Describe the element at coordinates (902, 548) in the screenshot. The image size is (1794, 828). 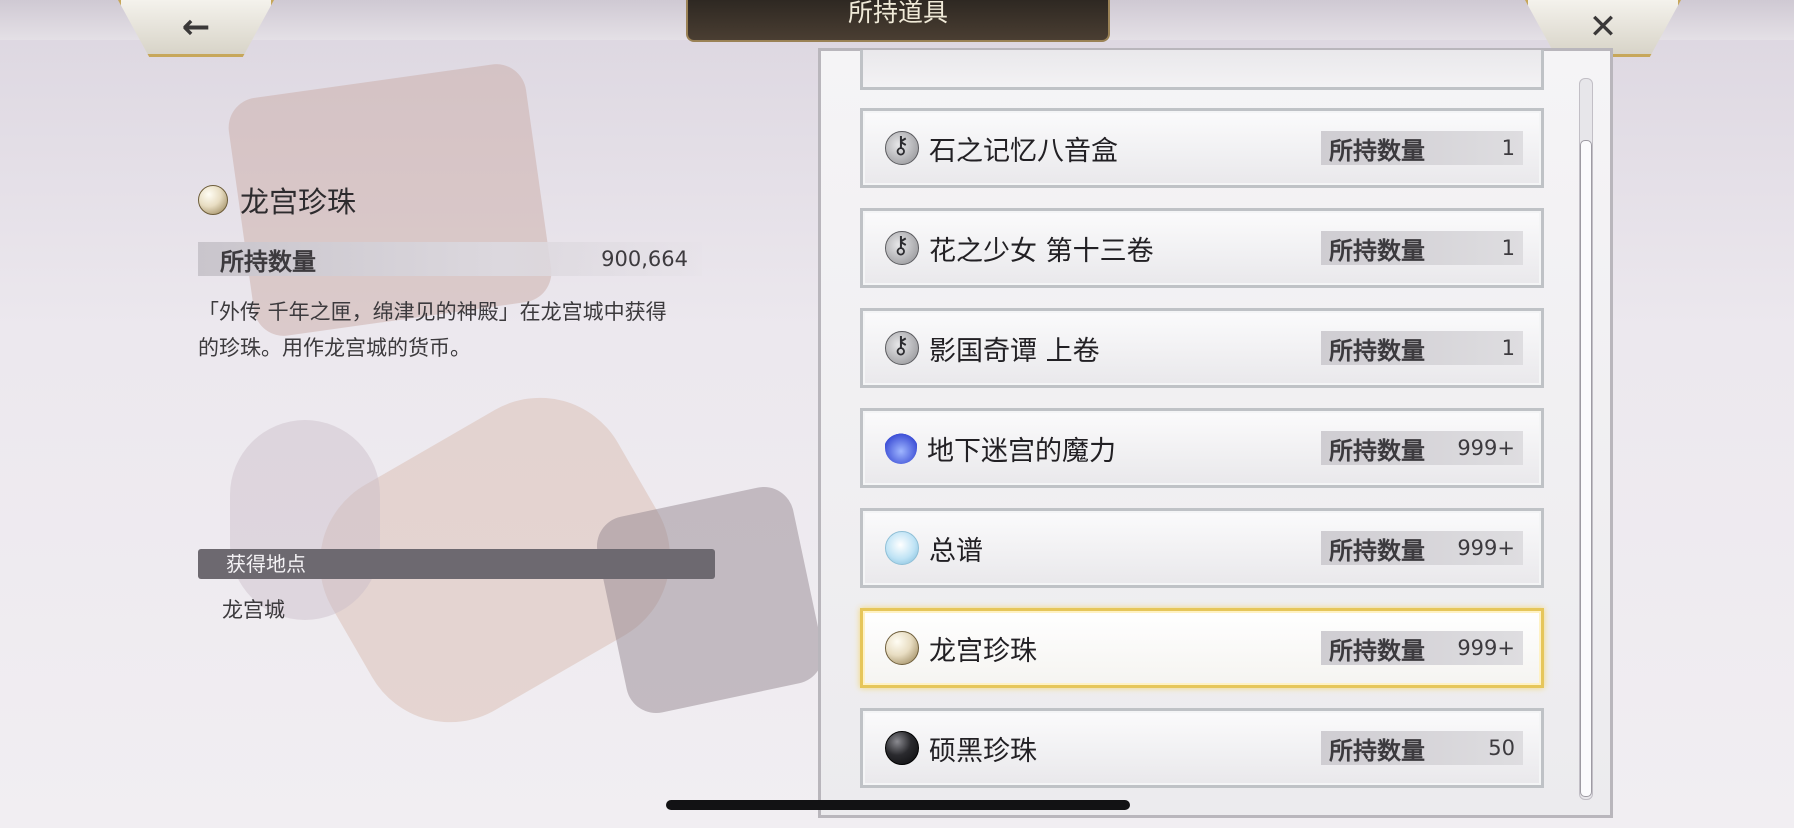
I see `frost-icon` at that location.